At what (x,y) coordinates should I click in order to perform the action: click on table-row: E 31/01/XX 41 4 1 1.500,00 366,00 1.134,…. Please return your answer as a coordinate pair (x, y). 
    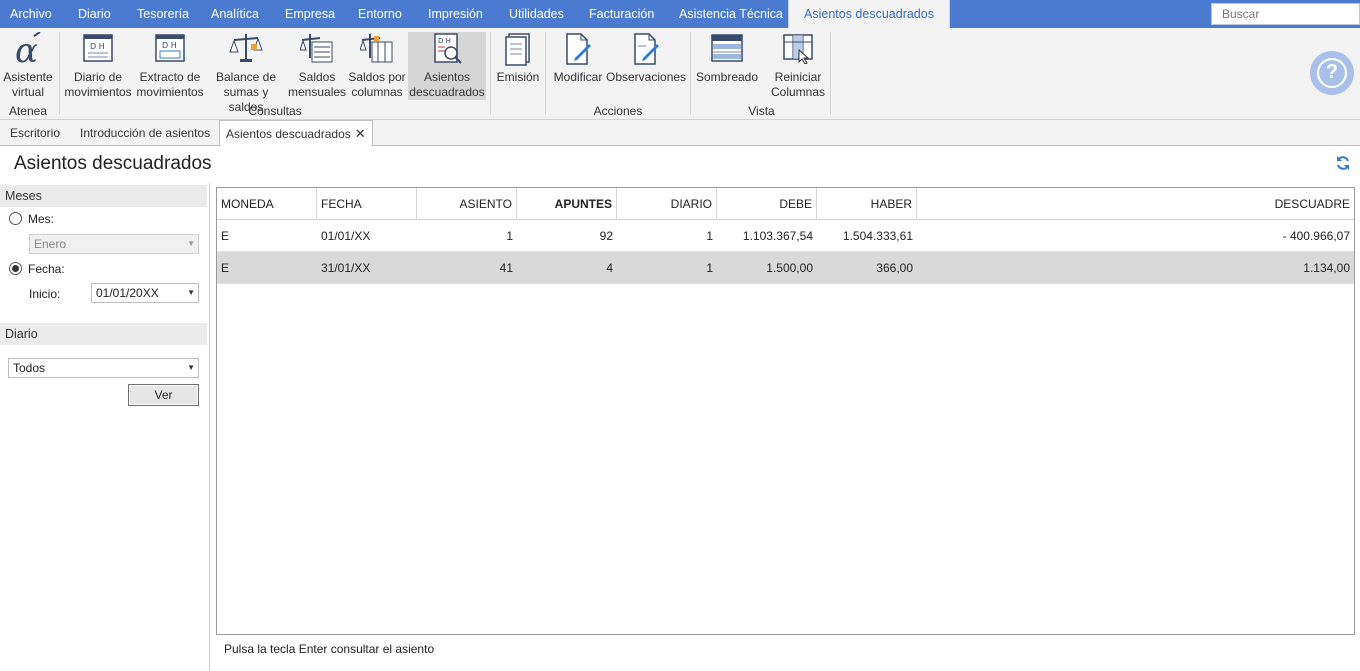
    Looking at the image, I should click on (785, 268).